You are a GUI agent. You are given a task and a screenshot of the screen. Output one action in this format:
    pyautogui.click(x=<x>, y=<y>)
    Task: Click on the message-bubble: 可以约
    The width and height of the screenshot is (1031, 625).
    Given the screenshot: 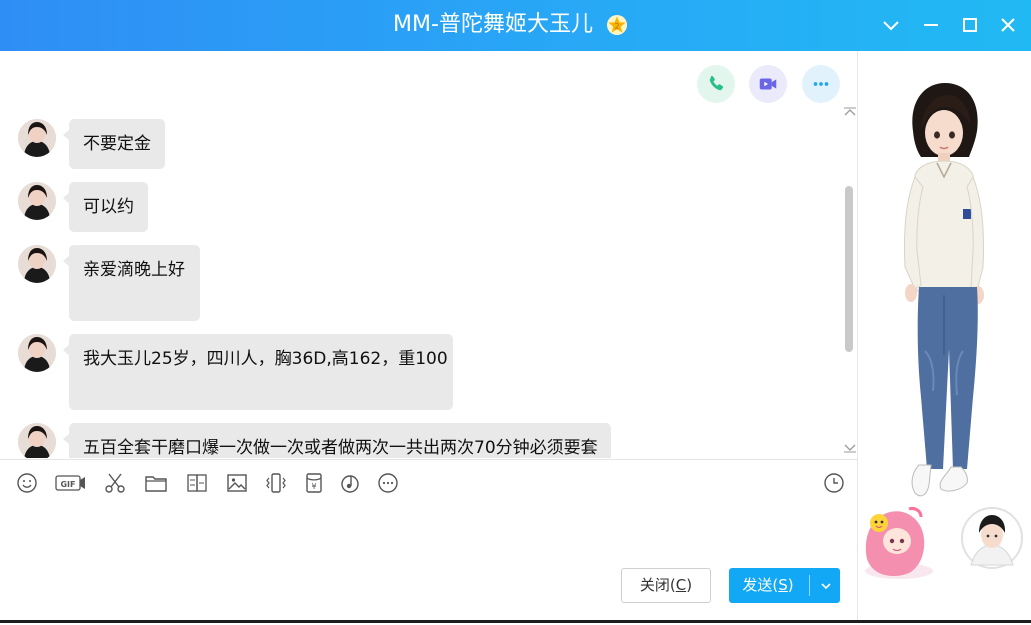 What is the action you would take?
    pyautogui.click(x=105, y=207)
    